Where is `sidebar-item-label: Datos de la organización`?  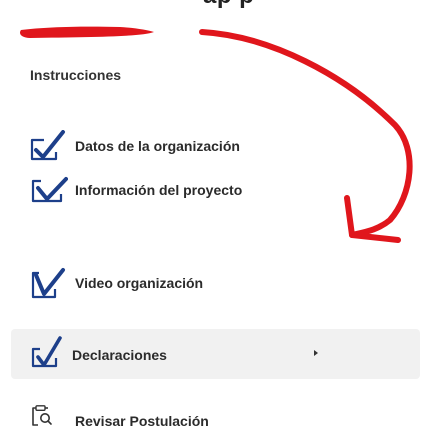
sidebar-item-label: Datos de la organización is located at coordinates (157, 146).